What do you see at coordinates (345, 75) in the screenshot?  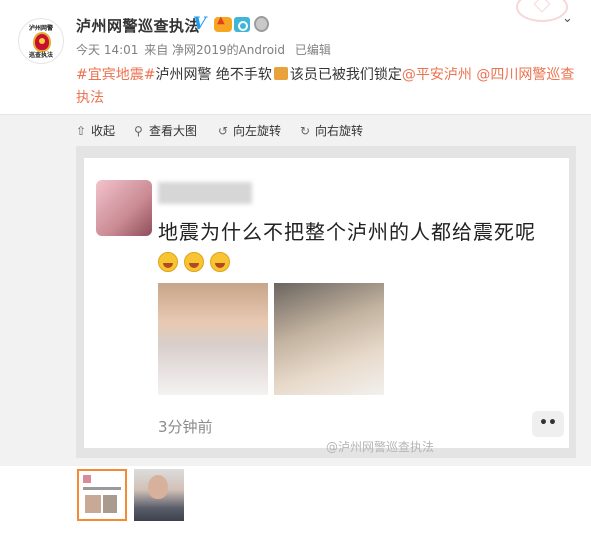 I see `post-text-segment: 该员已被我们锁定` at bounding box center [345, 75].